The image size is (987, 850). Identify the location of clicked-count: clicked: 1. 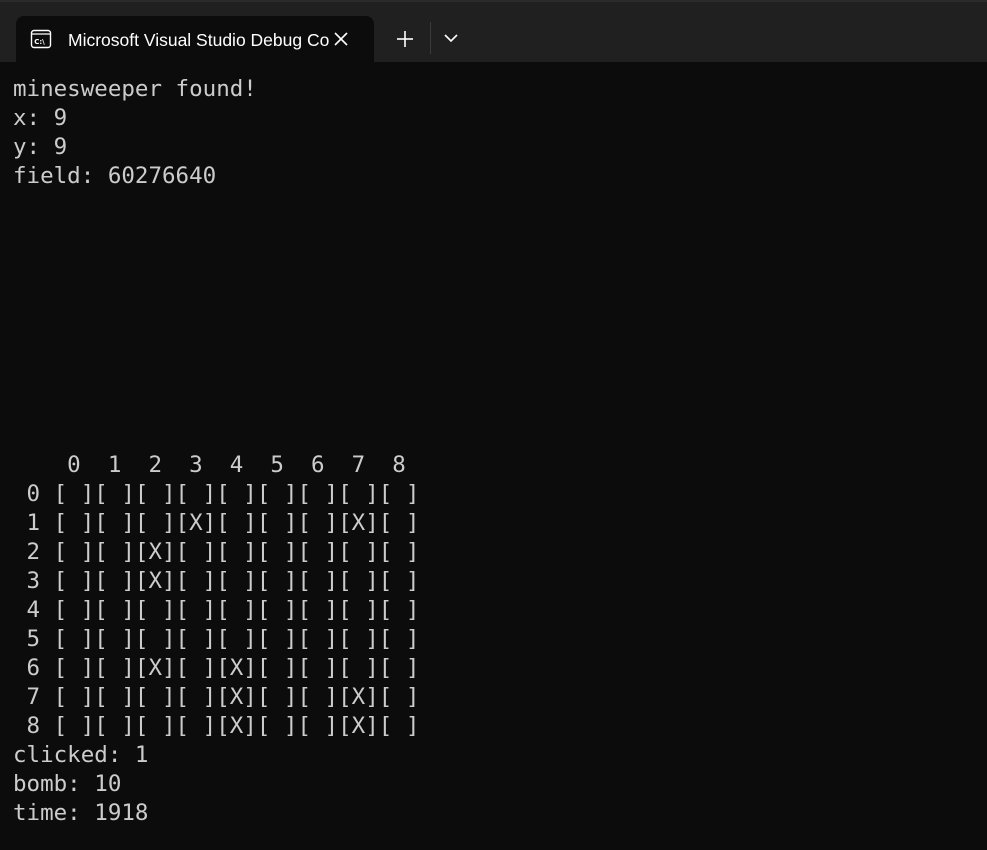
(81, 755).